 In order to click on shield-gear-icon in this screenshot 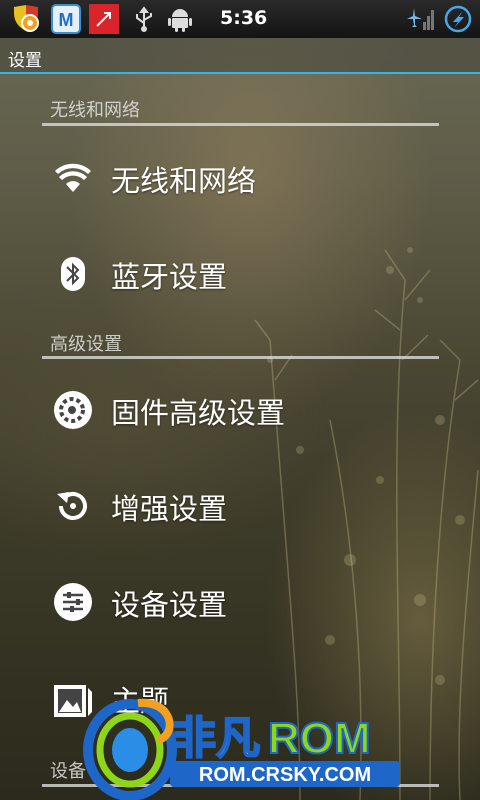, I will do `click(26, 19)`.